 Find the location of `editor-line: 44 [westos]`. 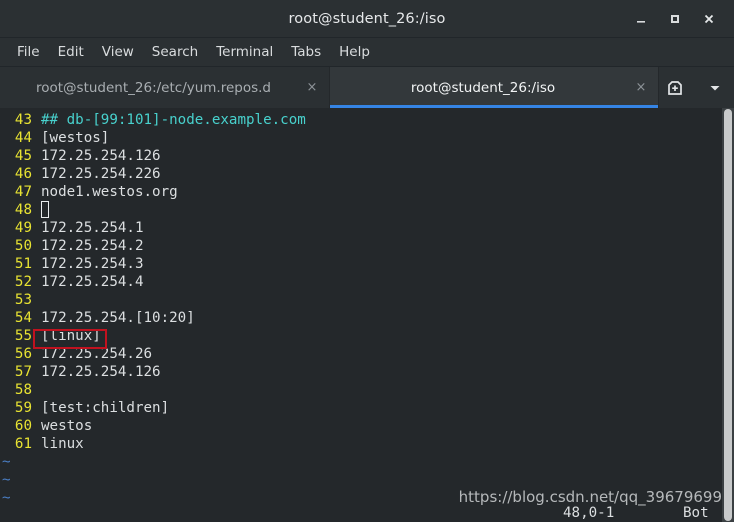

editor-line: 44 [westos] is located at coordinates (367, 138).